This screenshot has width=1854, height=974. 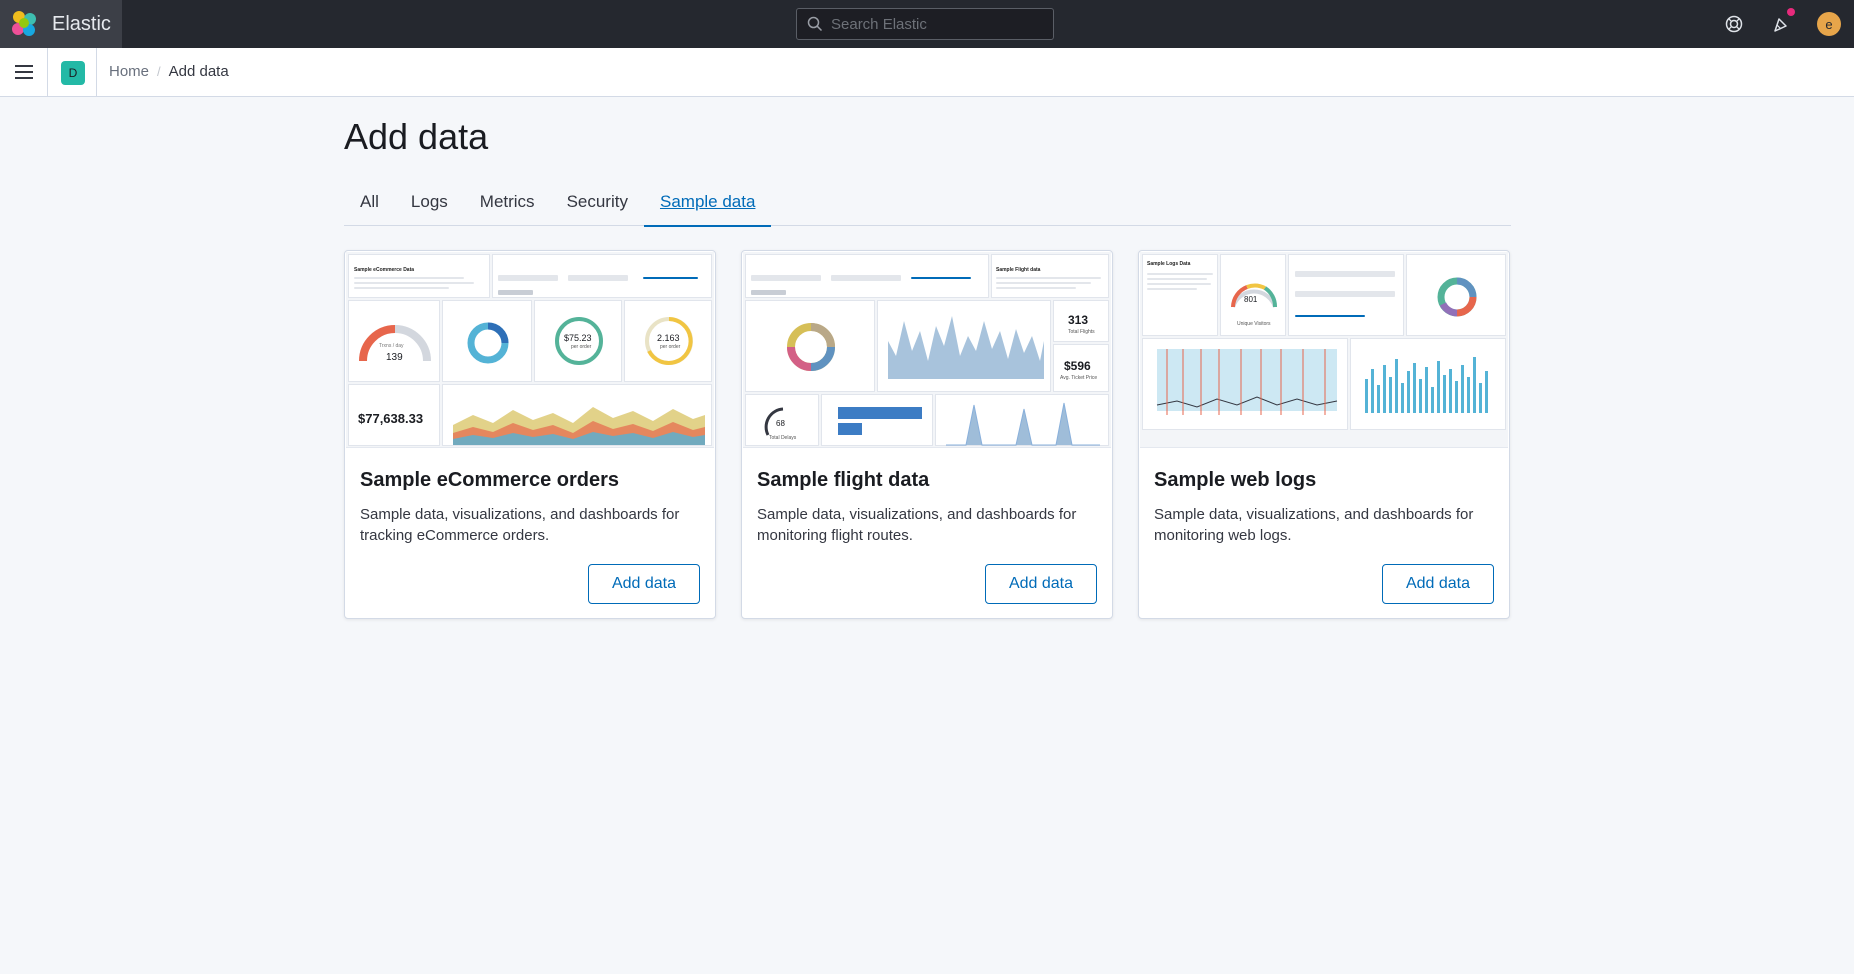 I want to click on hamburger-icon, so click(x=23, y=72).